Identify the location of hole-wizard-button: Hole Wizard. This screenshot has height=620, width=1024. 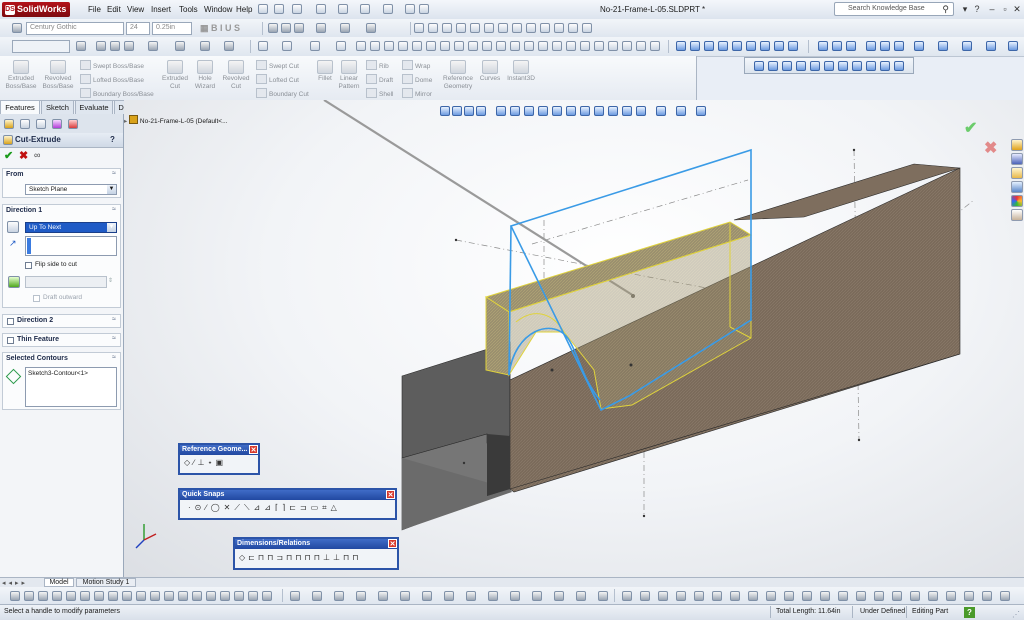
(205, 75).